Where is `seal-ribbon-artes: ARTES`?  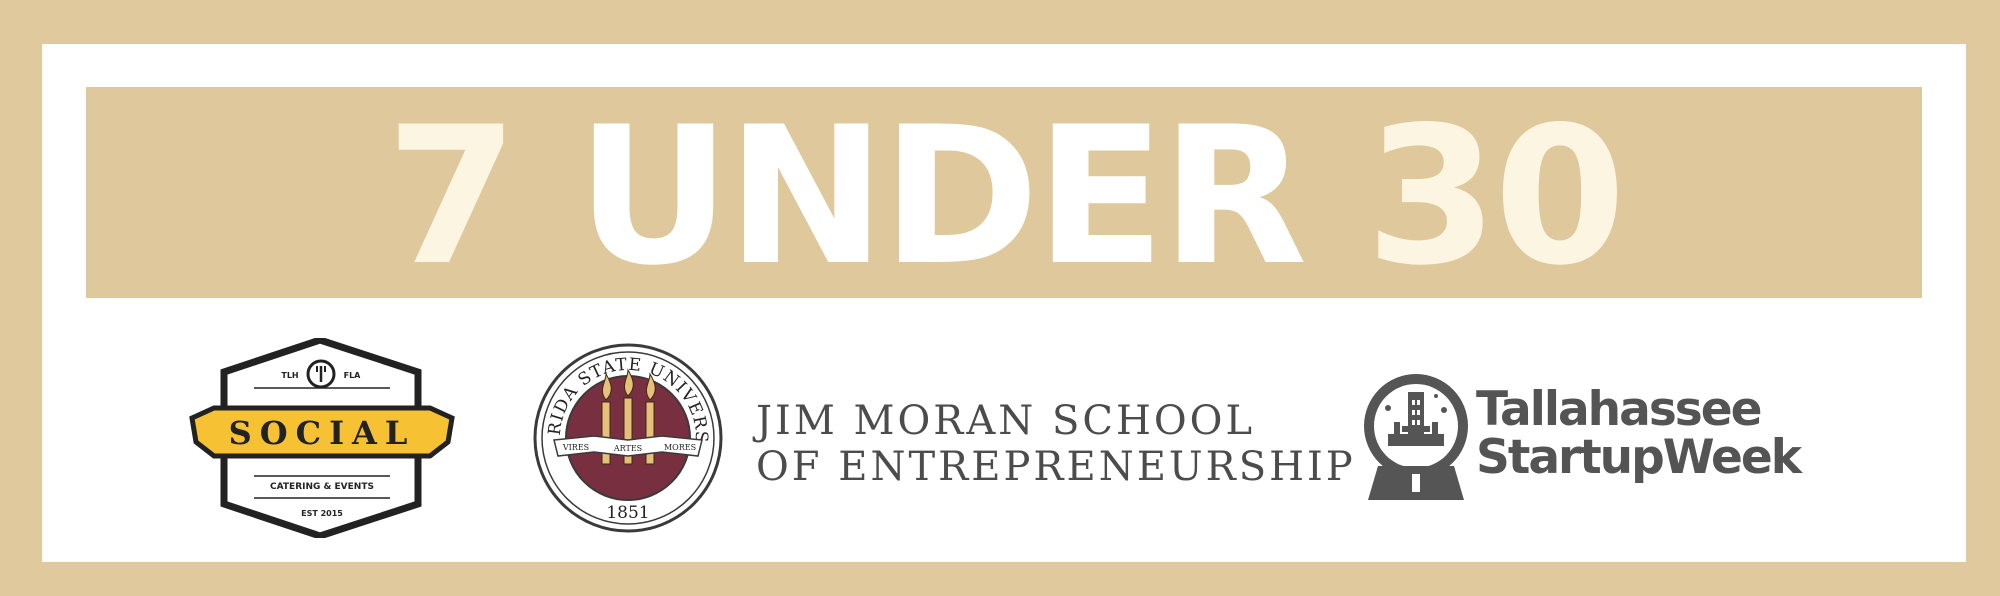
seal-ribbon-artes: ARTES is located at coordinates (627, 448).